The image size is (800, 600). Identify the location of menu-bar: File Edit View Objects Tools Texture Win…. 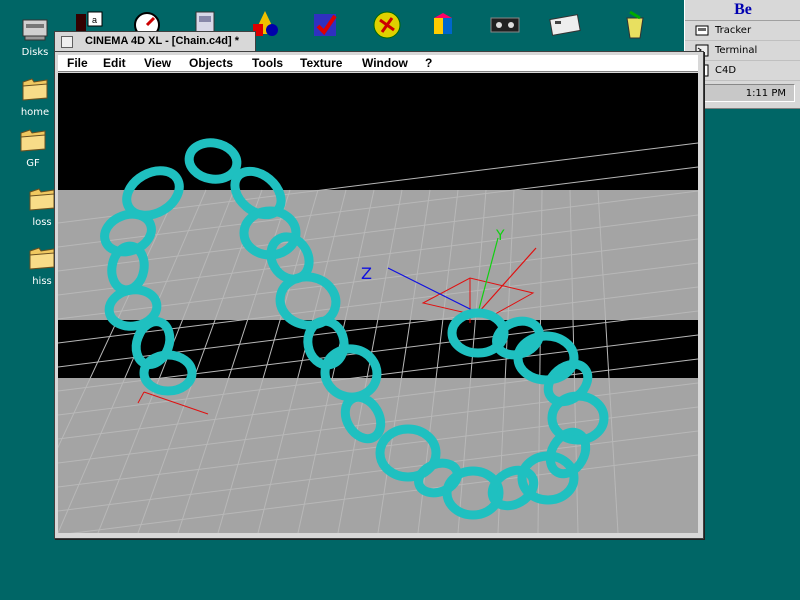
(378, 63).